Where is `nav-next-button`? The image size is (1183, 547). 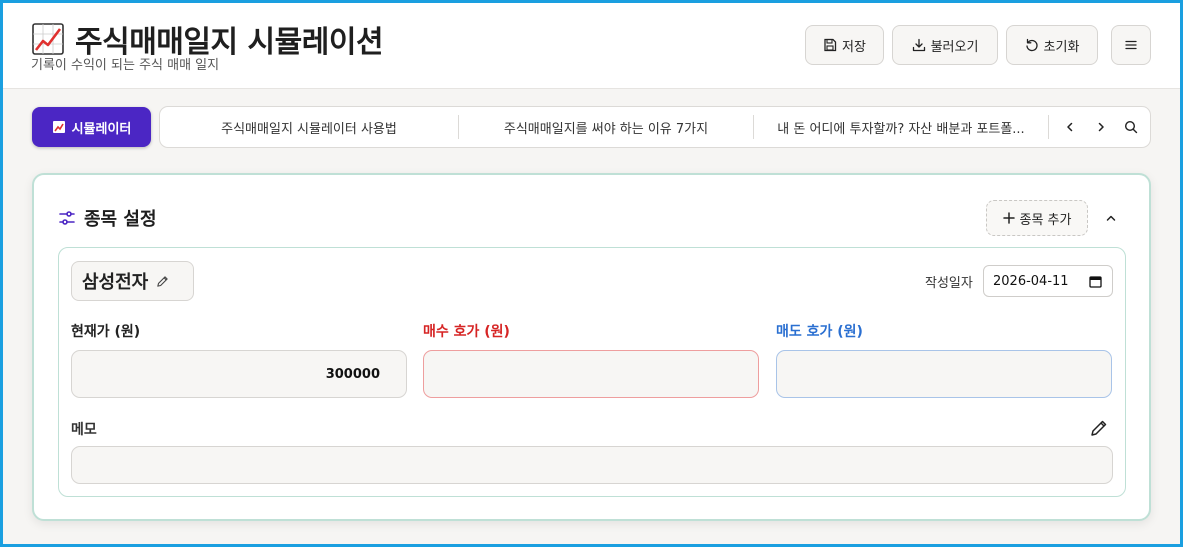
nav-next-button is located at coordinates (1101, 127).